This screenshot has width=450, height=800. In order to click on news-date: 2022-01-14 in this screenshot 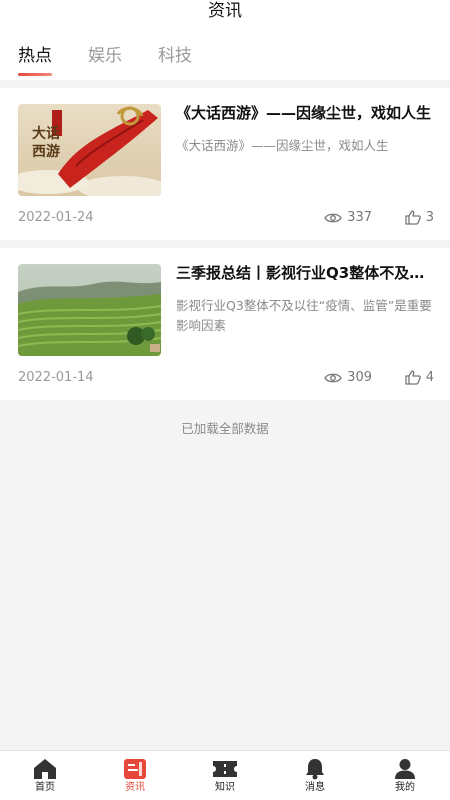, I will do `click(56, 377)`.